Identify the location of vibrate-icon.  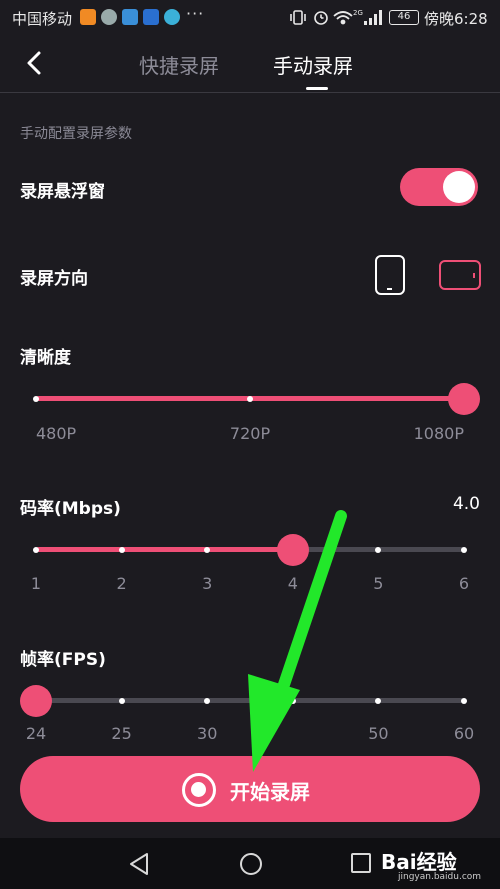
(298, 17).